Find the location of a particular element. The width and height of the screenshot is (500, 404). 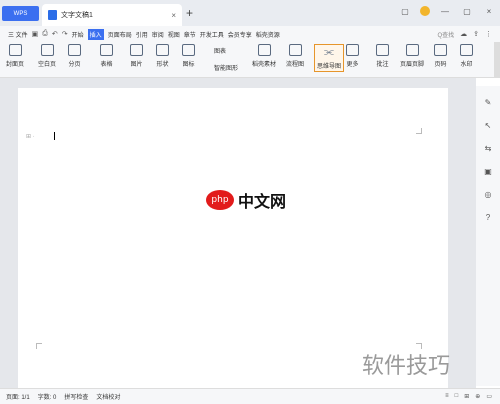

docer-material-button: 稻壳素材 is located at coordinates (264, 56).